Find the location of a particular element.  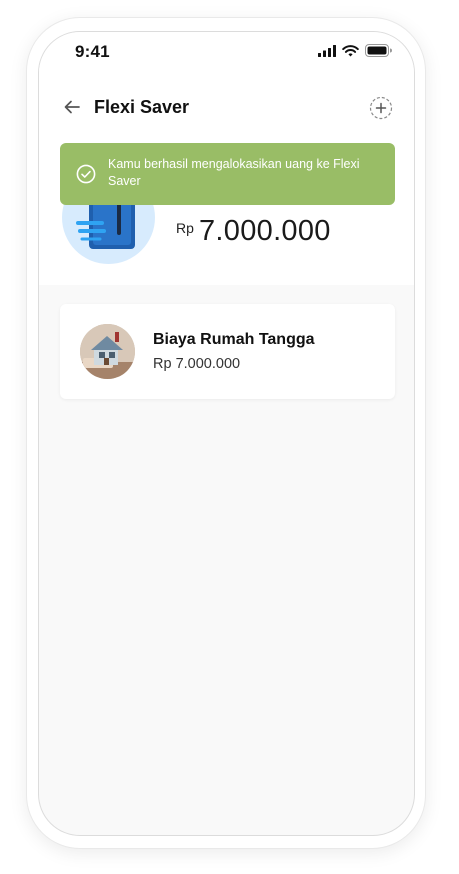

check-circle-icon is located at coordinates (86, 174).